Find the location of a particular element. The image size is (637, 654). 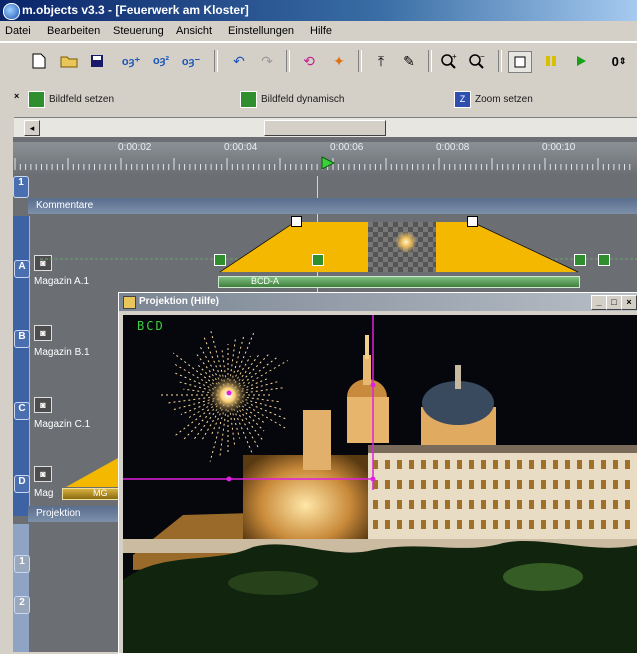

projection-track-header: Projektion is located at coordinates (73, 514).